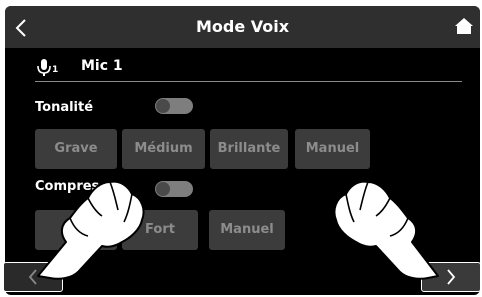 The width and height of the screenshot is (482, 297). I want to click on channel-header: 1 Mic 1, so click(248, 69).